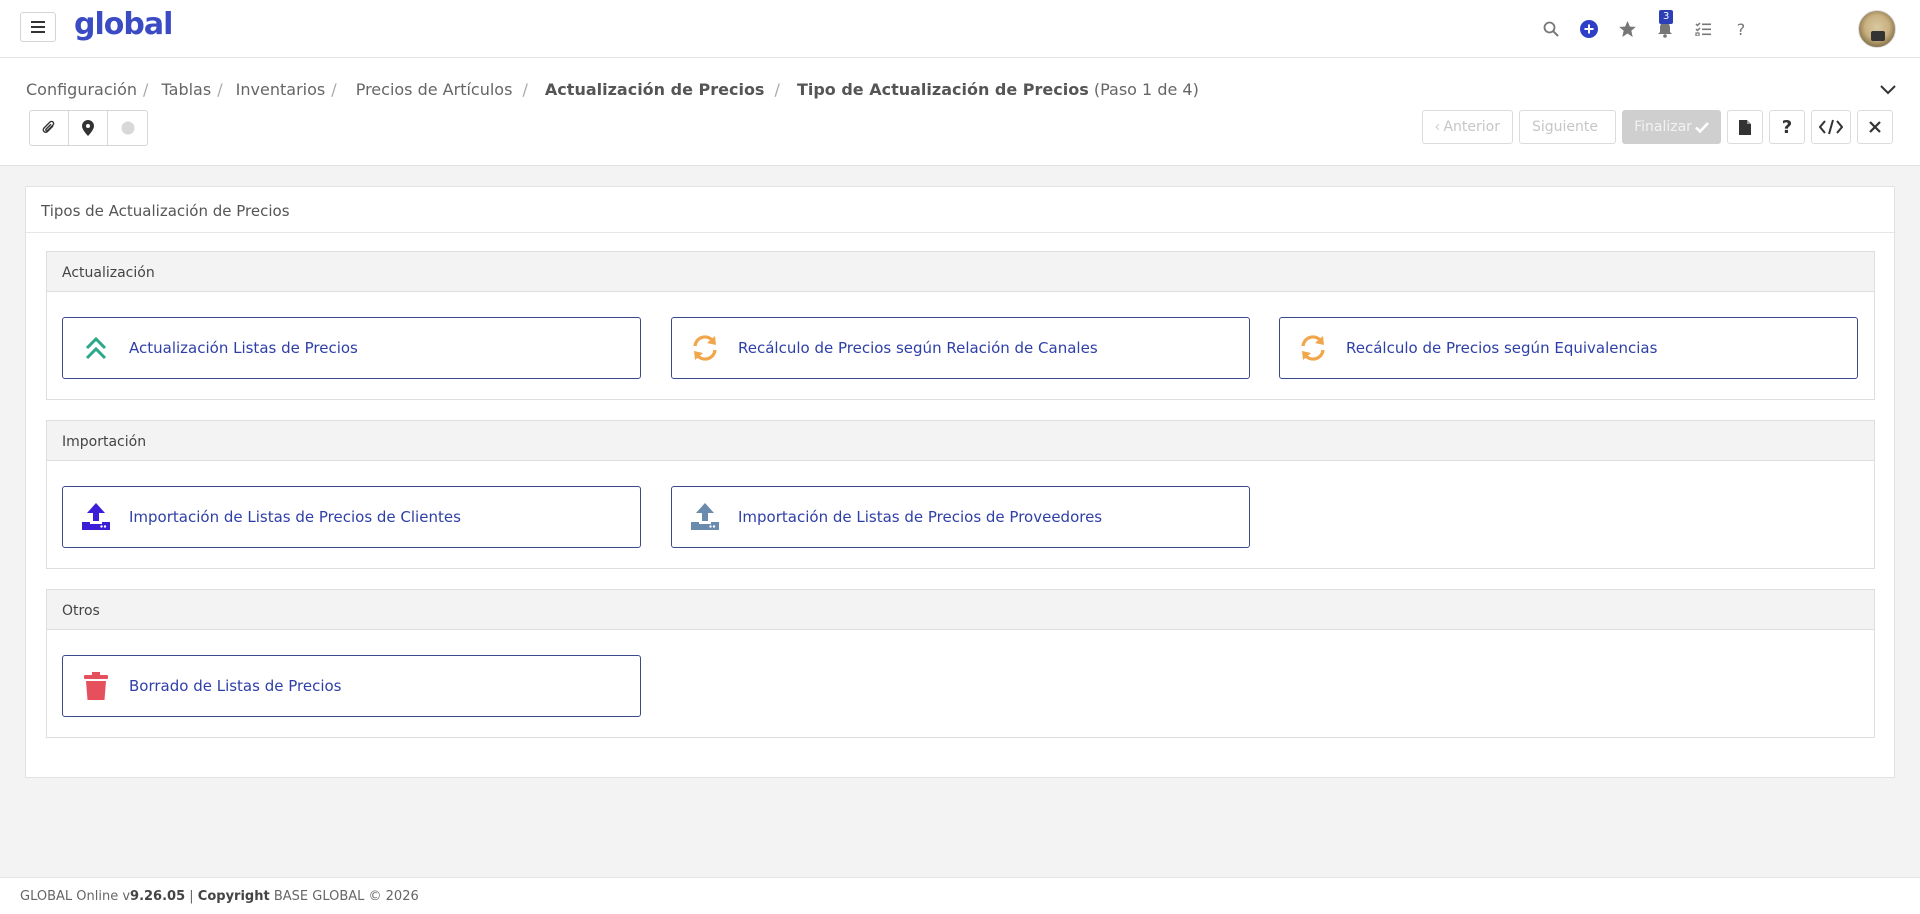 The width and height of the screenshot is (1920, 914). What do you see at coordinates (351, 686) in the screenshot?
I see `option-delete-price-lists: Borrado de Listas de Precios` at bounding box center [351, 686].